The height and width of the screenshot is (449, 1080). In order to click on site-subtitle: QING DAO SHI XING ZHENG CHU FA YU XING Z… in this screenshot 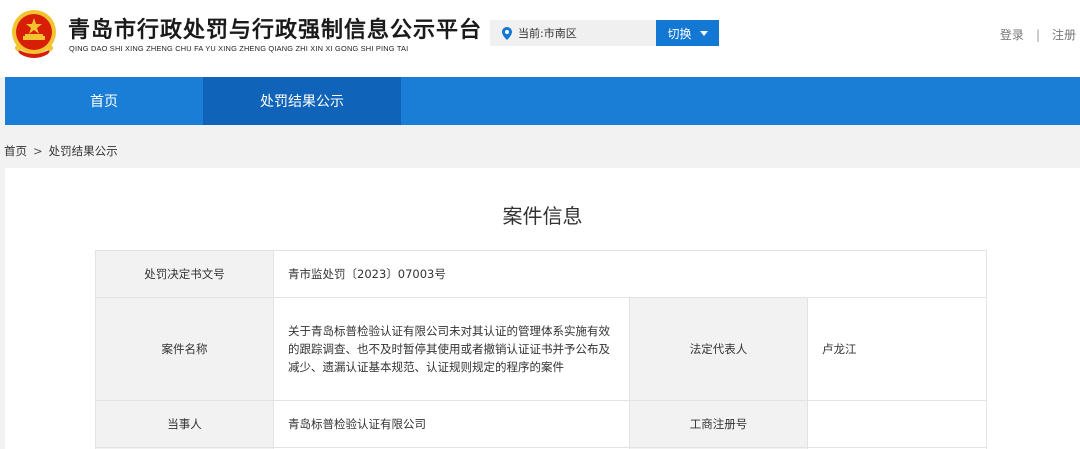, I will do `click(239, 48)`.